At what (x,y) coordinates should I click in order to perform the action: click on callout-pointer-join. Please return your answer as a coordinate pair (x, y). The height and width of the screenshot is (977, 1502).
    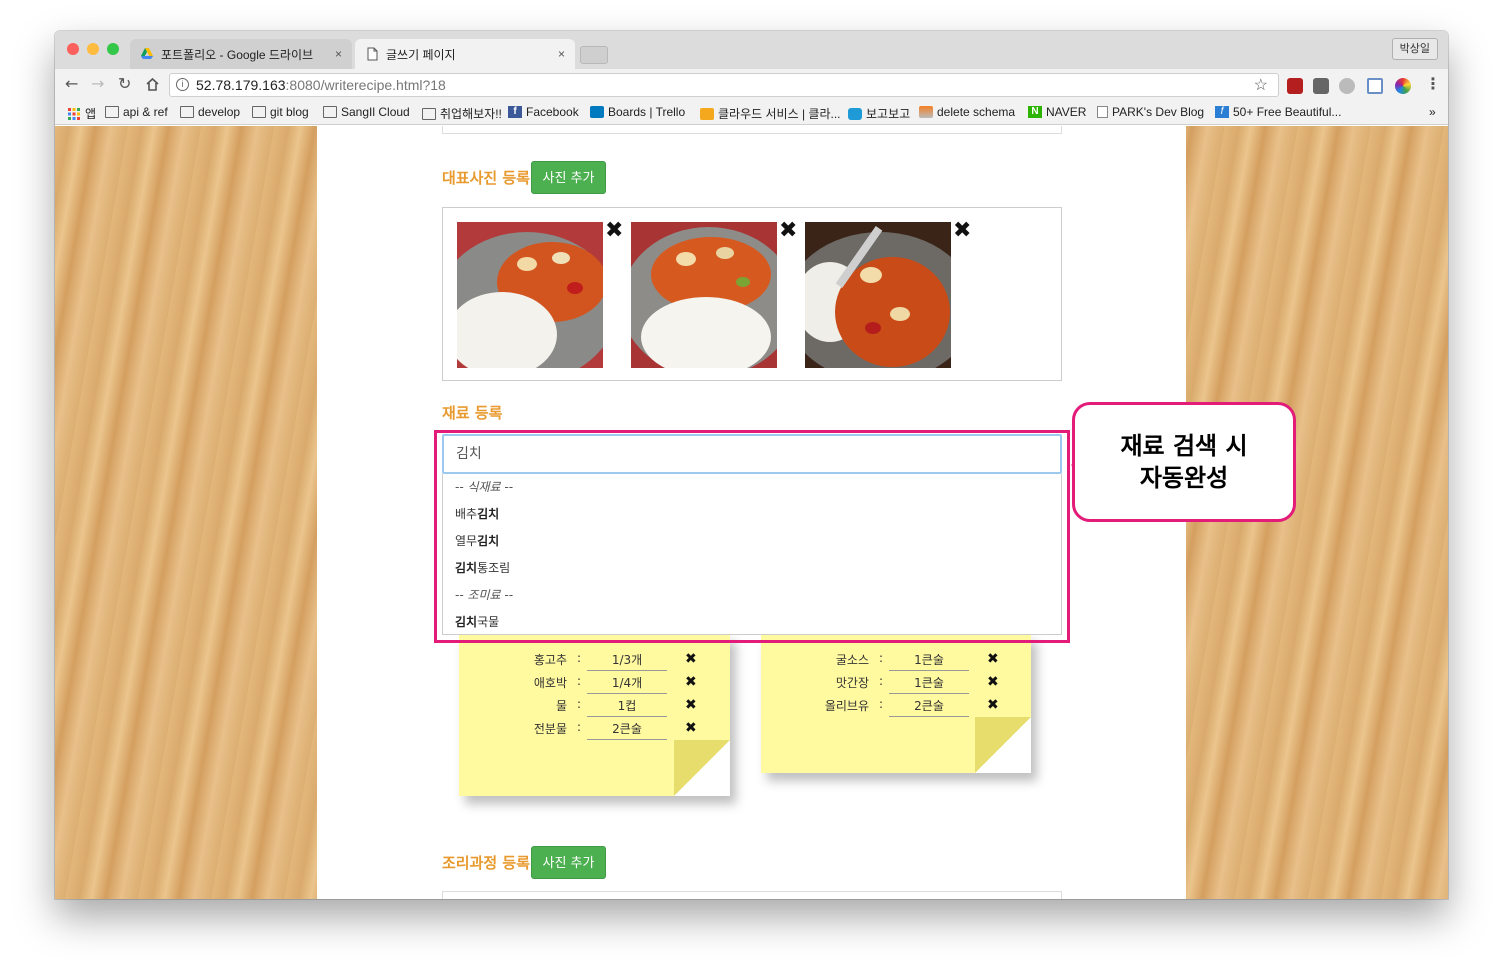
    Looking at the image, I should click on (1130, 424).